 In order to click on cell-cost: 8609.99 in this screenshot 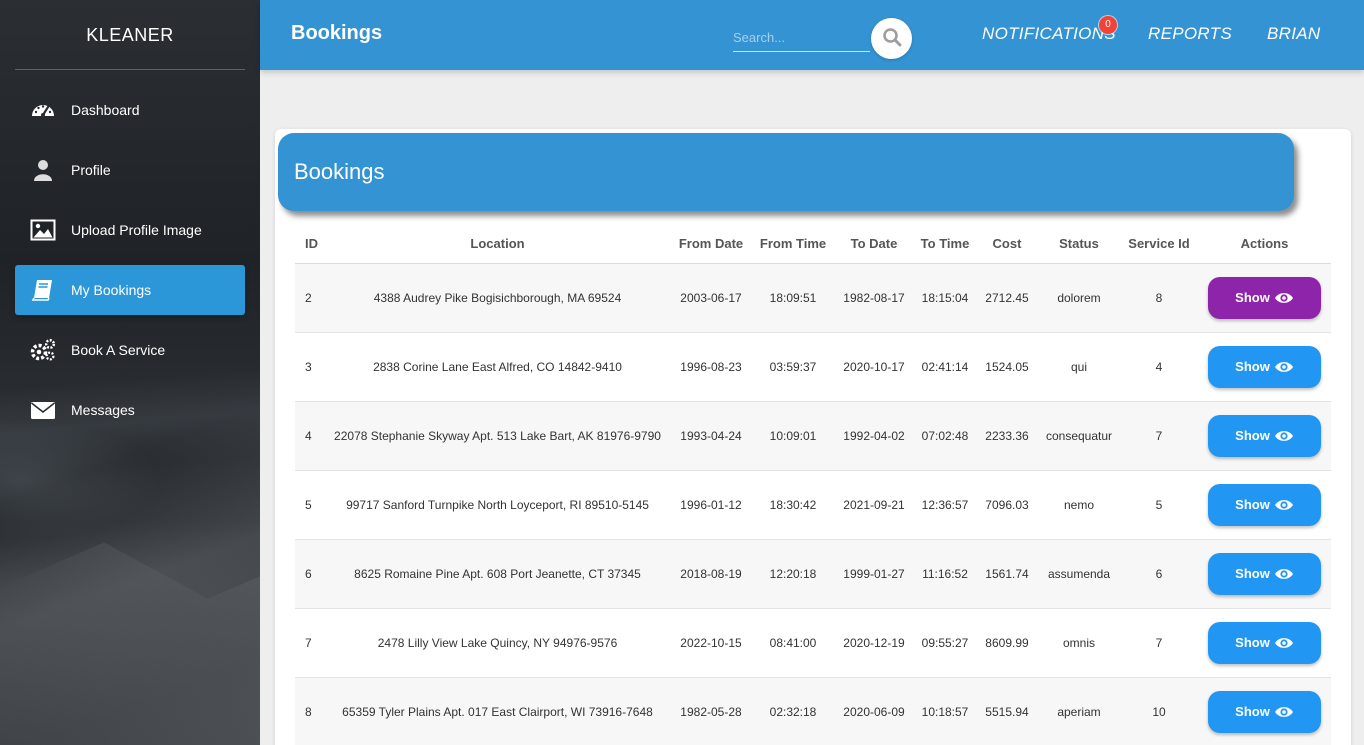, I will do `click(1007, 642)`.